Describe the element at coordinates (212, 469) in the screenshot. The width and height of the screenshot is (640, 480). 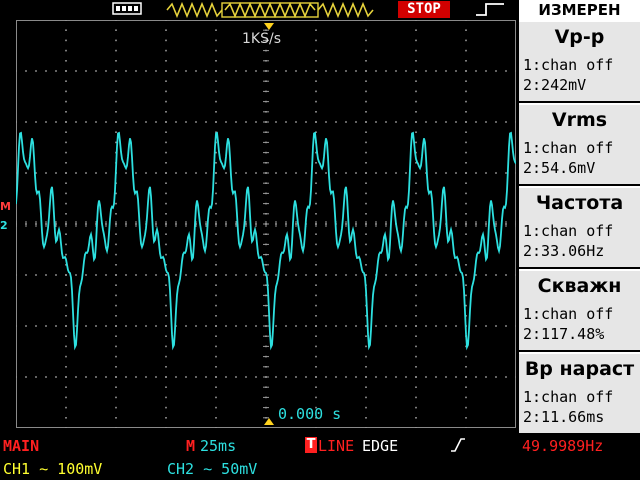
I see `ch2-scale: CH2 ∼ 50mV` at that location.